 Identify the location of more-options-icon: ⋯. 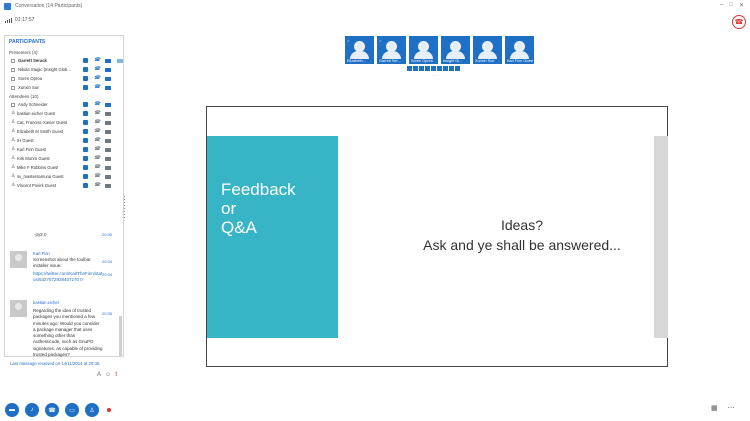
(731, 408).